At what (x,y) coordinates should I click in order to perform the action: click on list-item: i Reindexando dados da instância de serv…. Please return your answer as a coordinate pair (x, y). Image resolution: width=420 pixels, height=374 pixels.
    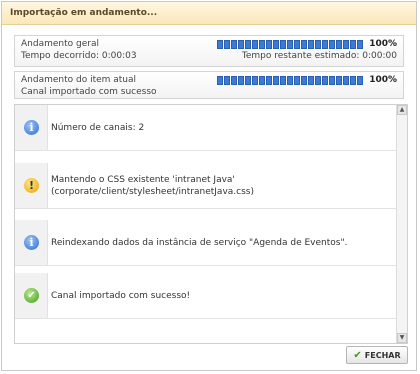
    Looking at the image, I should click on (206, 243).